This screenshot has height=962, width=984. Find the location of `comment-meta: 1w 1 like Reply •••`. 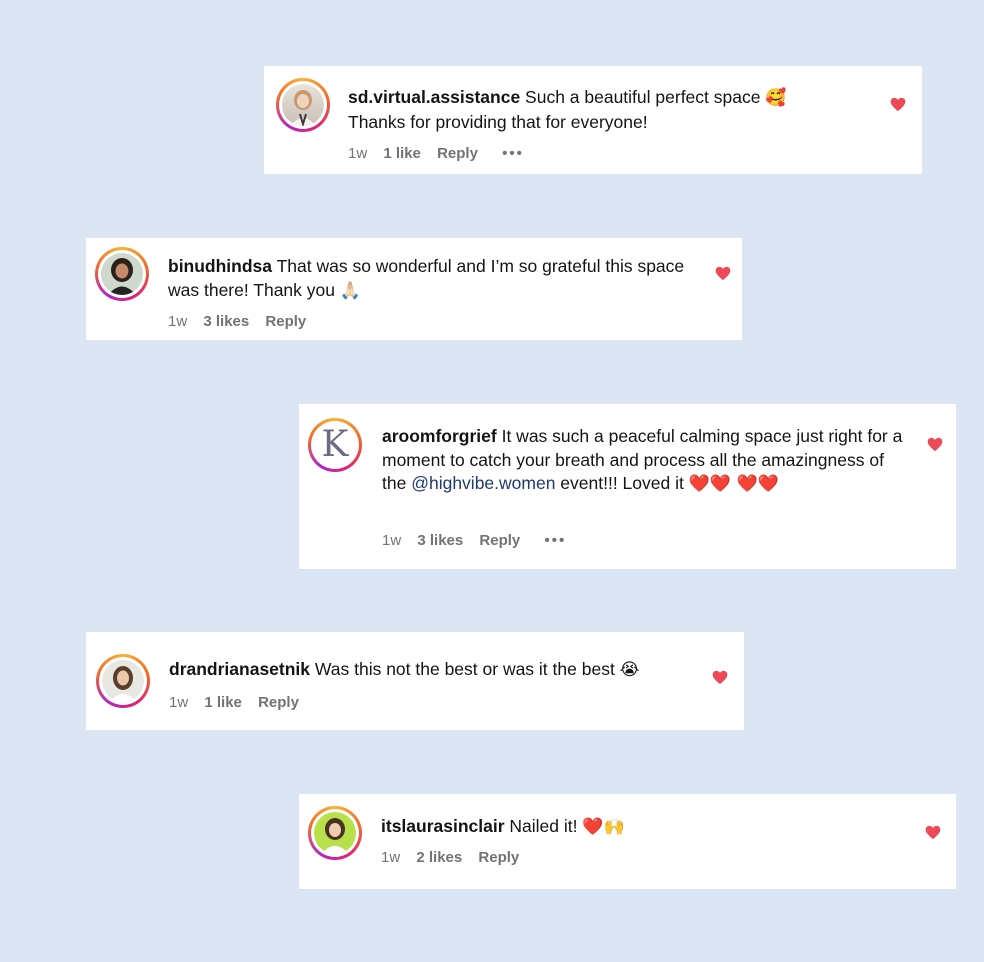

comment-meta: 1w 1 like Reply ••• is located at coordinates (442, 153).